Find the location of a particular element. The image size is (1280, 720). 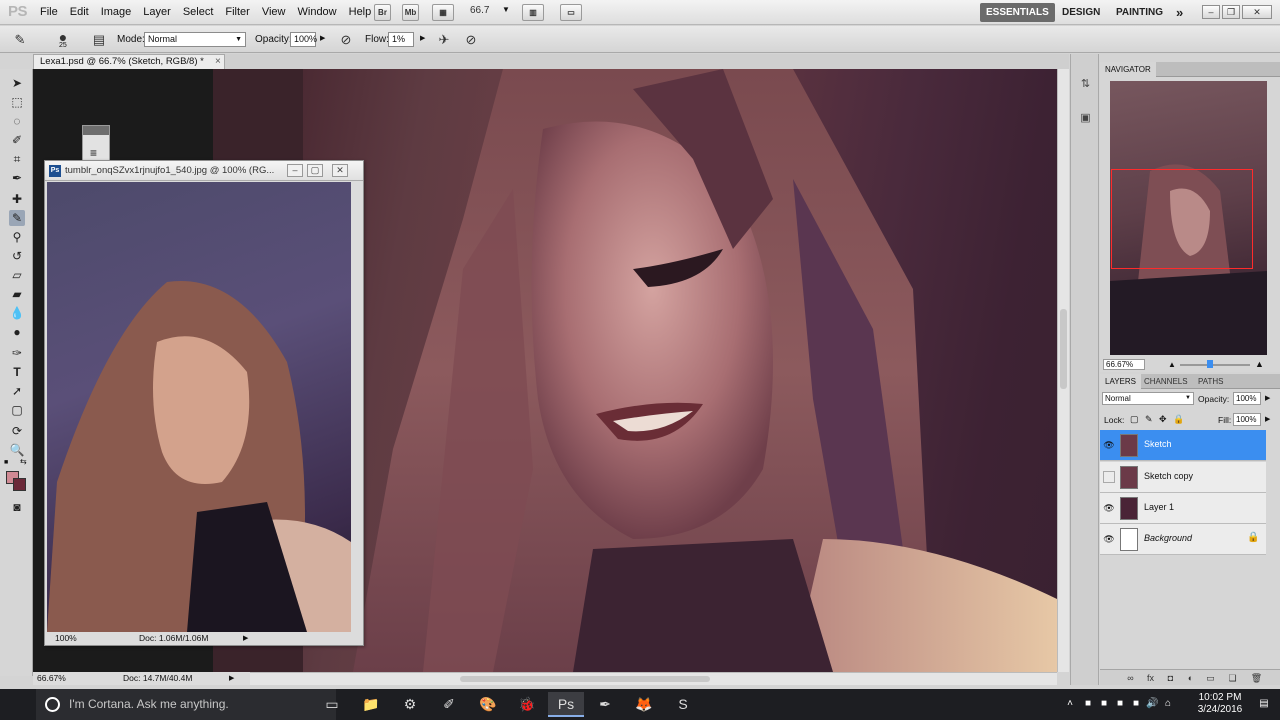

menu-view: View is located at coordinates (274, 12).